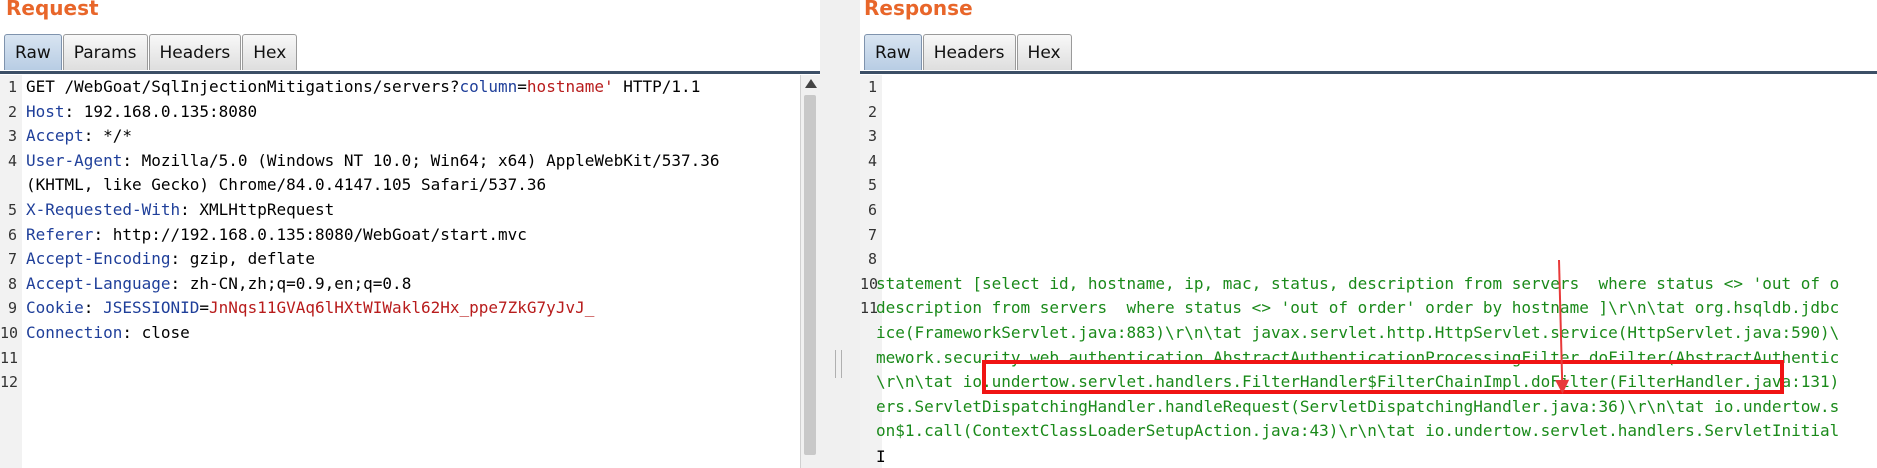 This screenshot has height=468, width=1877. What do you see at coordinates (161, 111) in the screenshot?
I see `text-segment: : 192.168.0.135:8080` at bounding box center [161, 111].